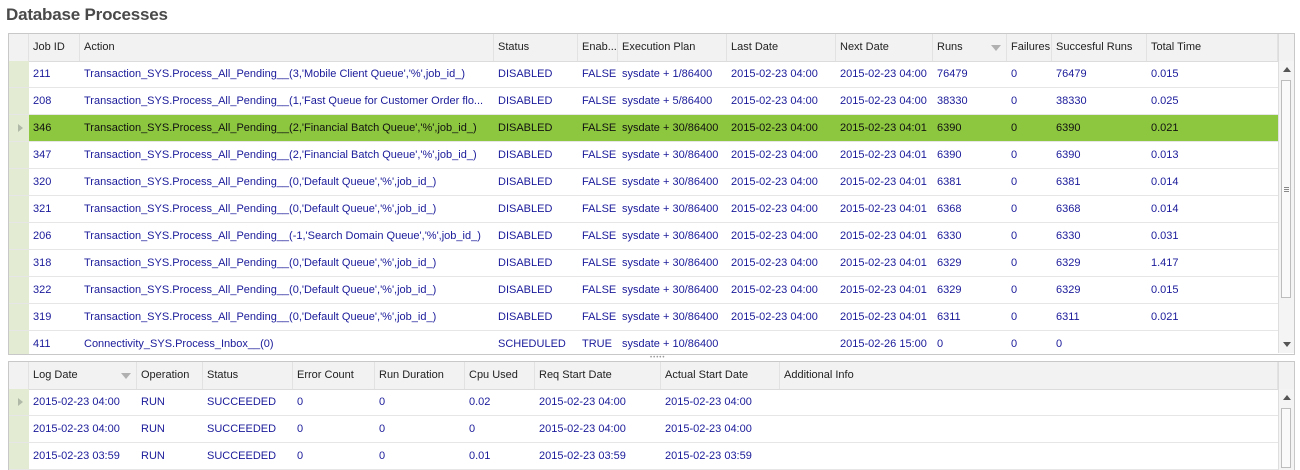 The image size is (1300, 470). I want to click on cell-runs: 6390, so click(970, 128).